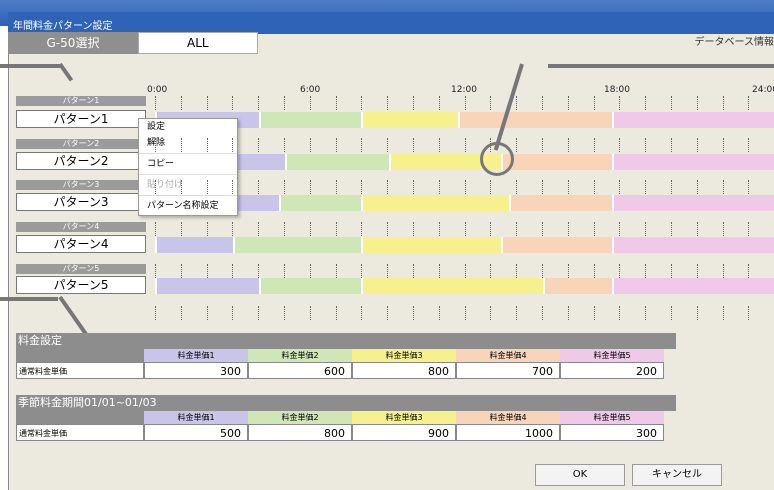 Image resolution: width=774 pixels, height=490 pixels. Describe the element at coordinates (391, 23) in the screenshot. I see `window-header: 年間料金パターン設定` at that location.